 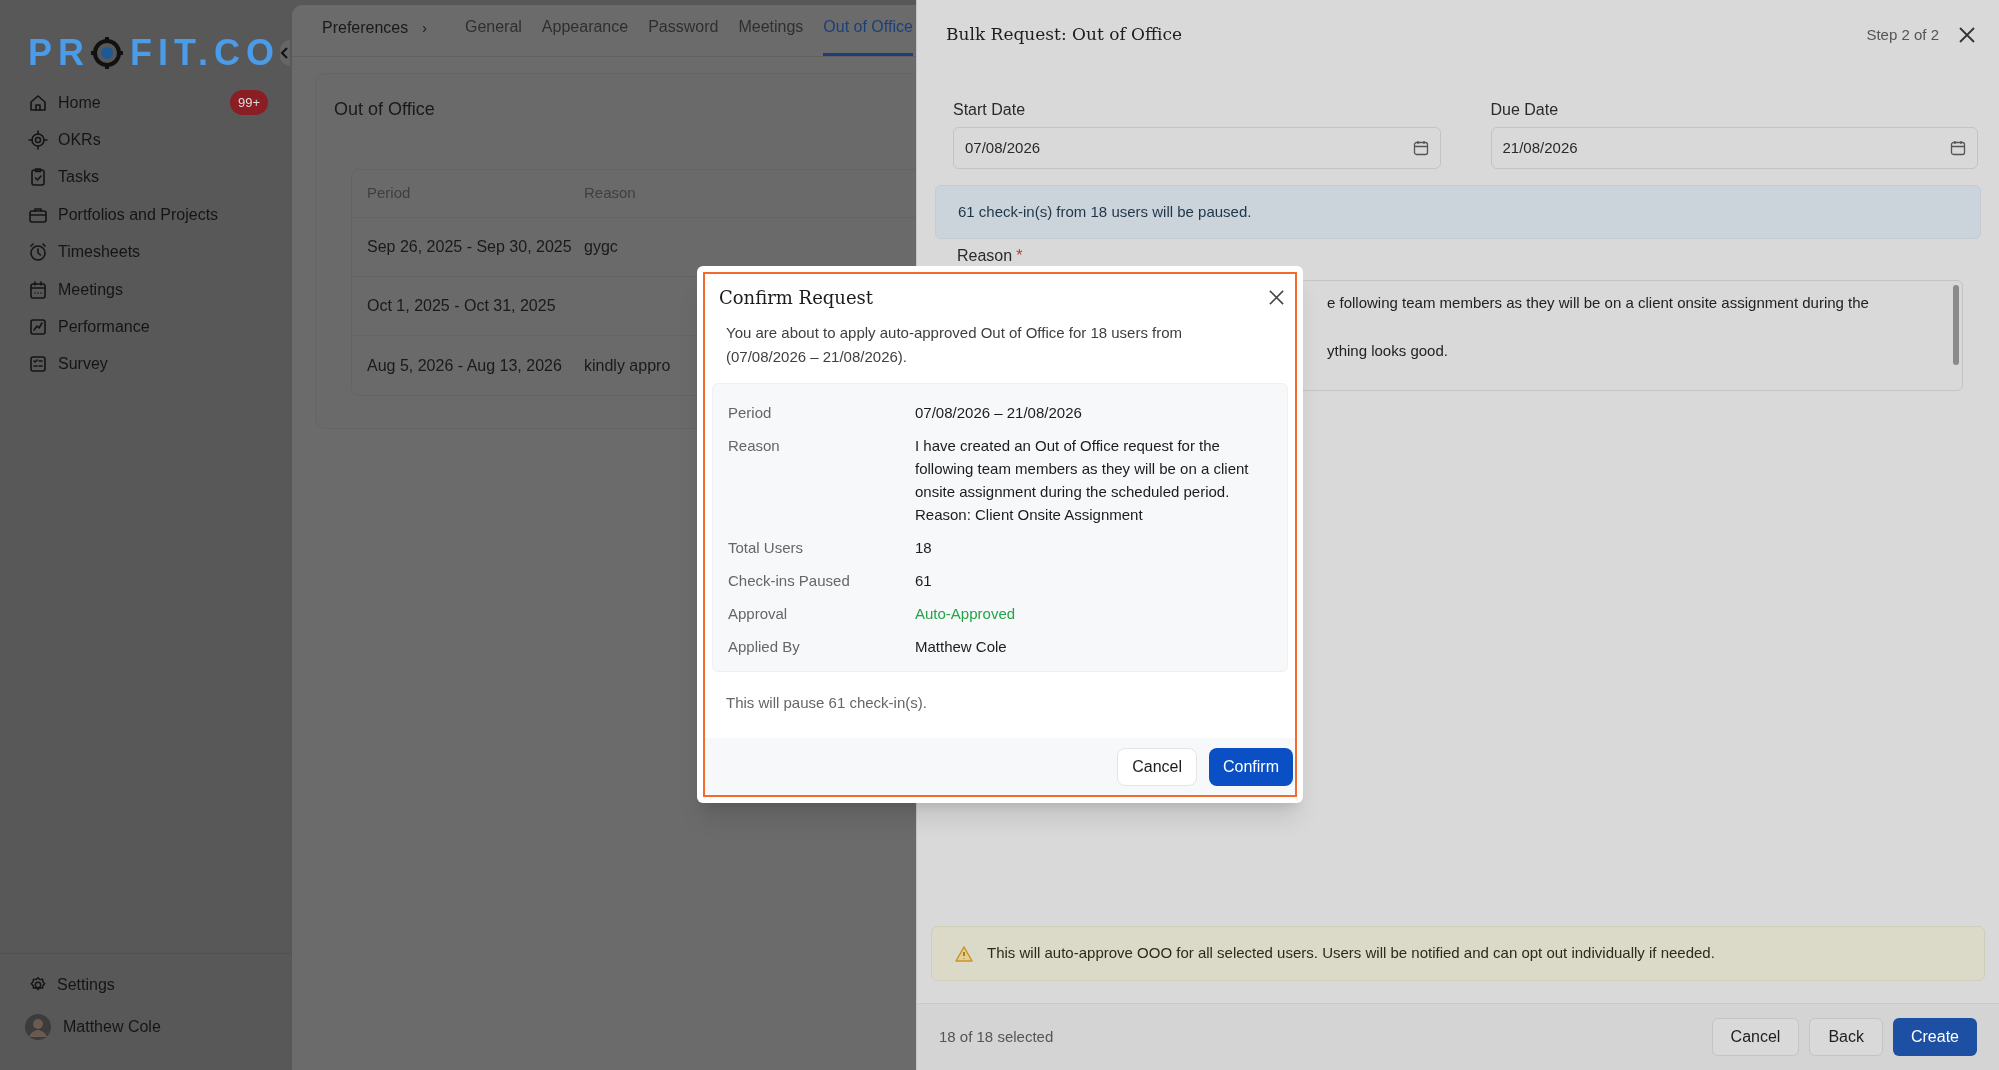 What do you see at coordinates (38, 1027) in the screenshot?
I see `avatar-icon` at bounding box center [38, 1027].